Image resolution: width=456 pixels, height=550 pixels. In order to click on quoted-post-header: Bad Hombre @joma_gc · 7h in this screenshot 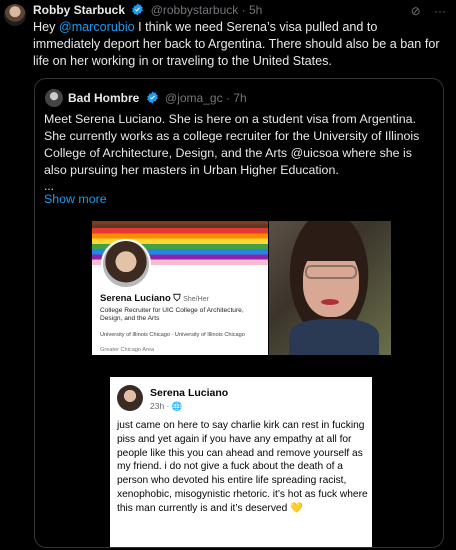, I will do `click(157, 98)`.